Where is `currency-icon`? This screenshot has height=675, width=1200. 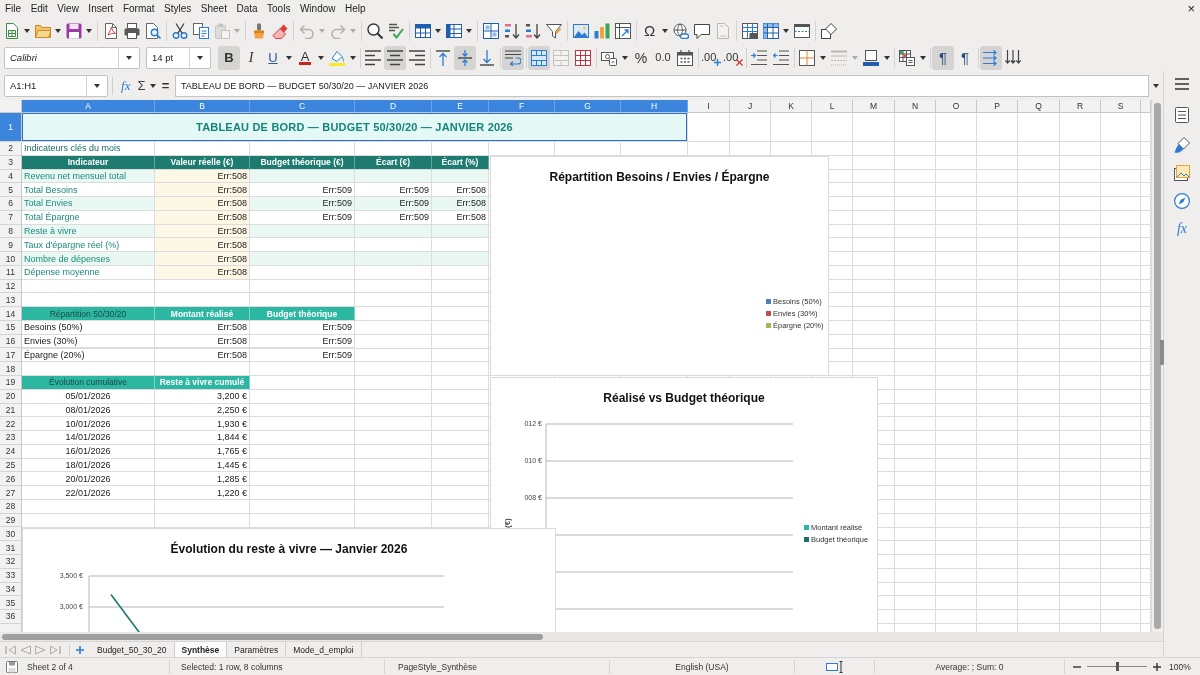
currency-icon is located at coordinates (609, 57).